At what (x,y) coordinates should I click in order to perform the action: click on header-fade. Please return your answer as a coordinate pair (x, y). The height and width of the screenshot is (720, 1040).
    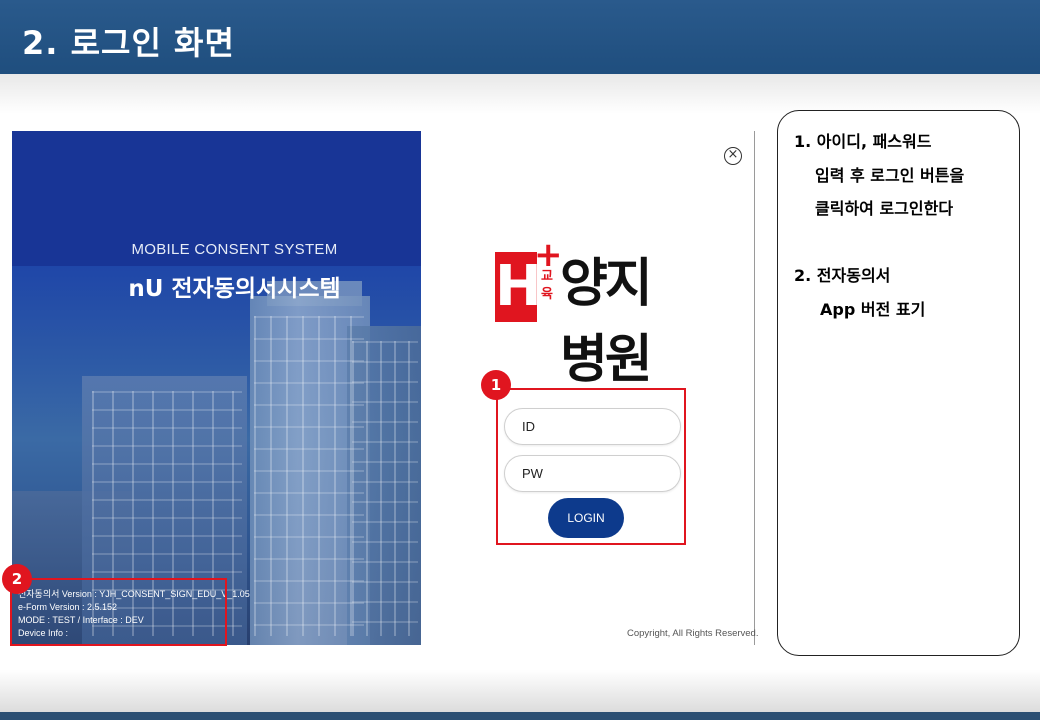
    Looking at the image, I should click on (520, 94).